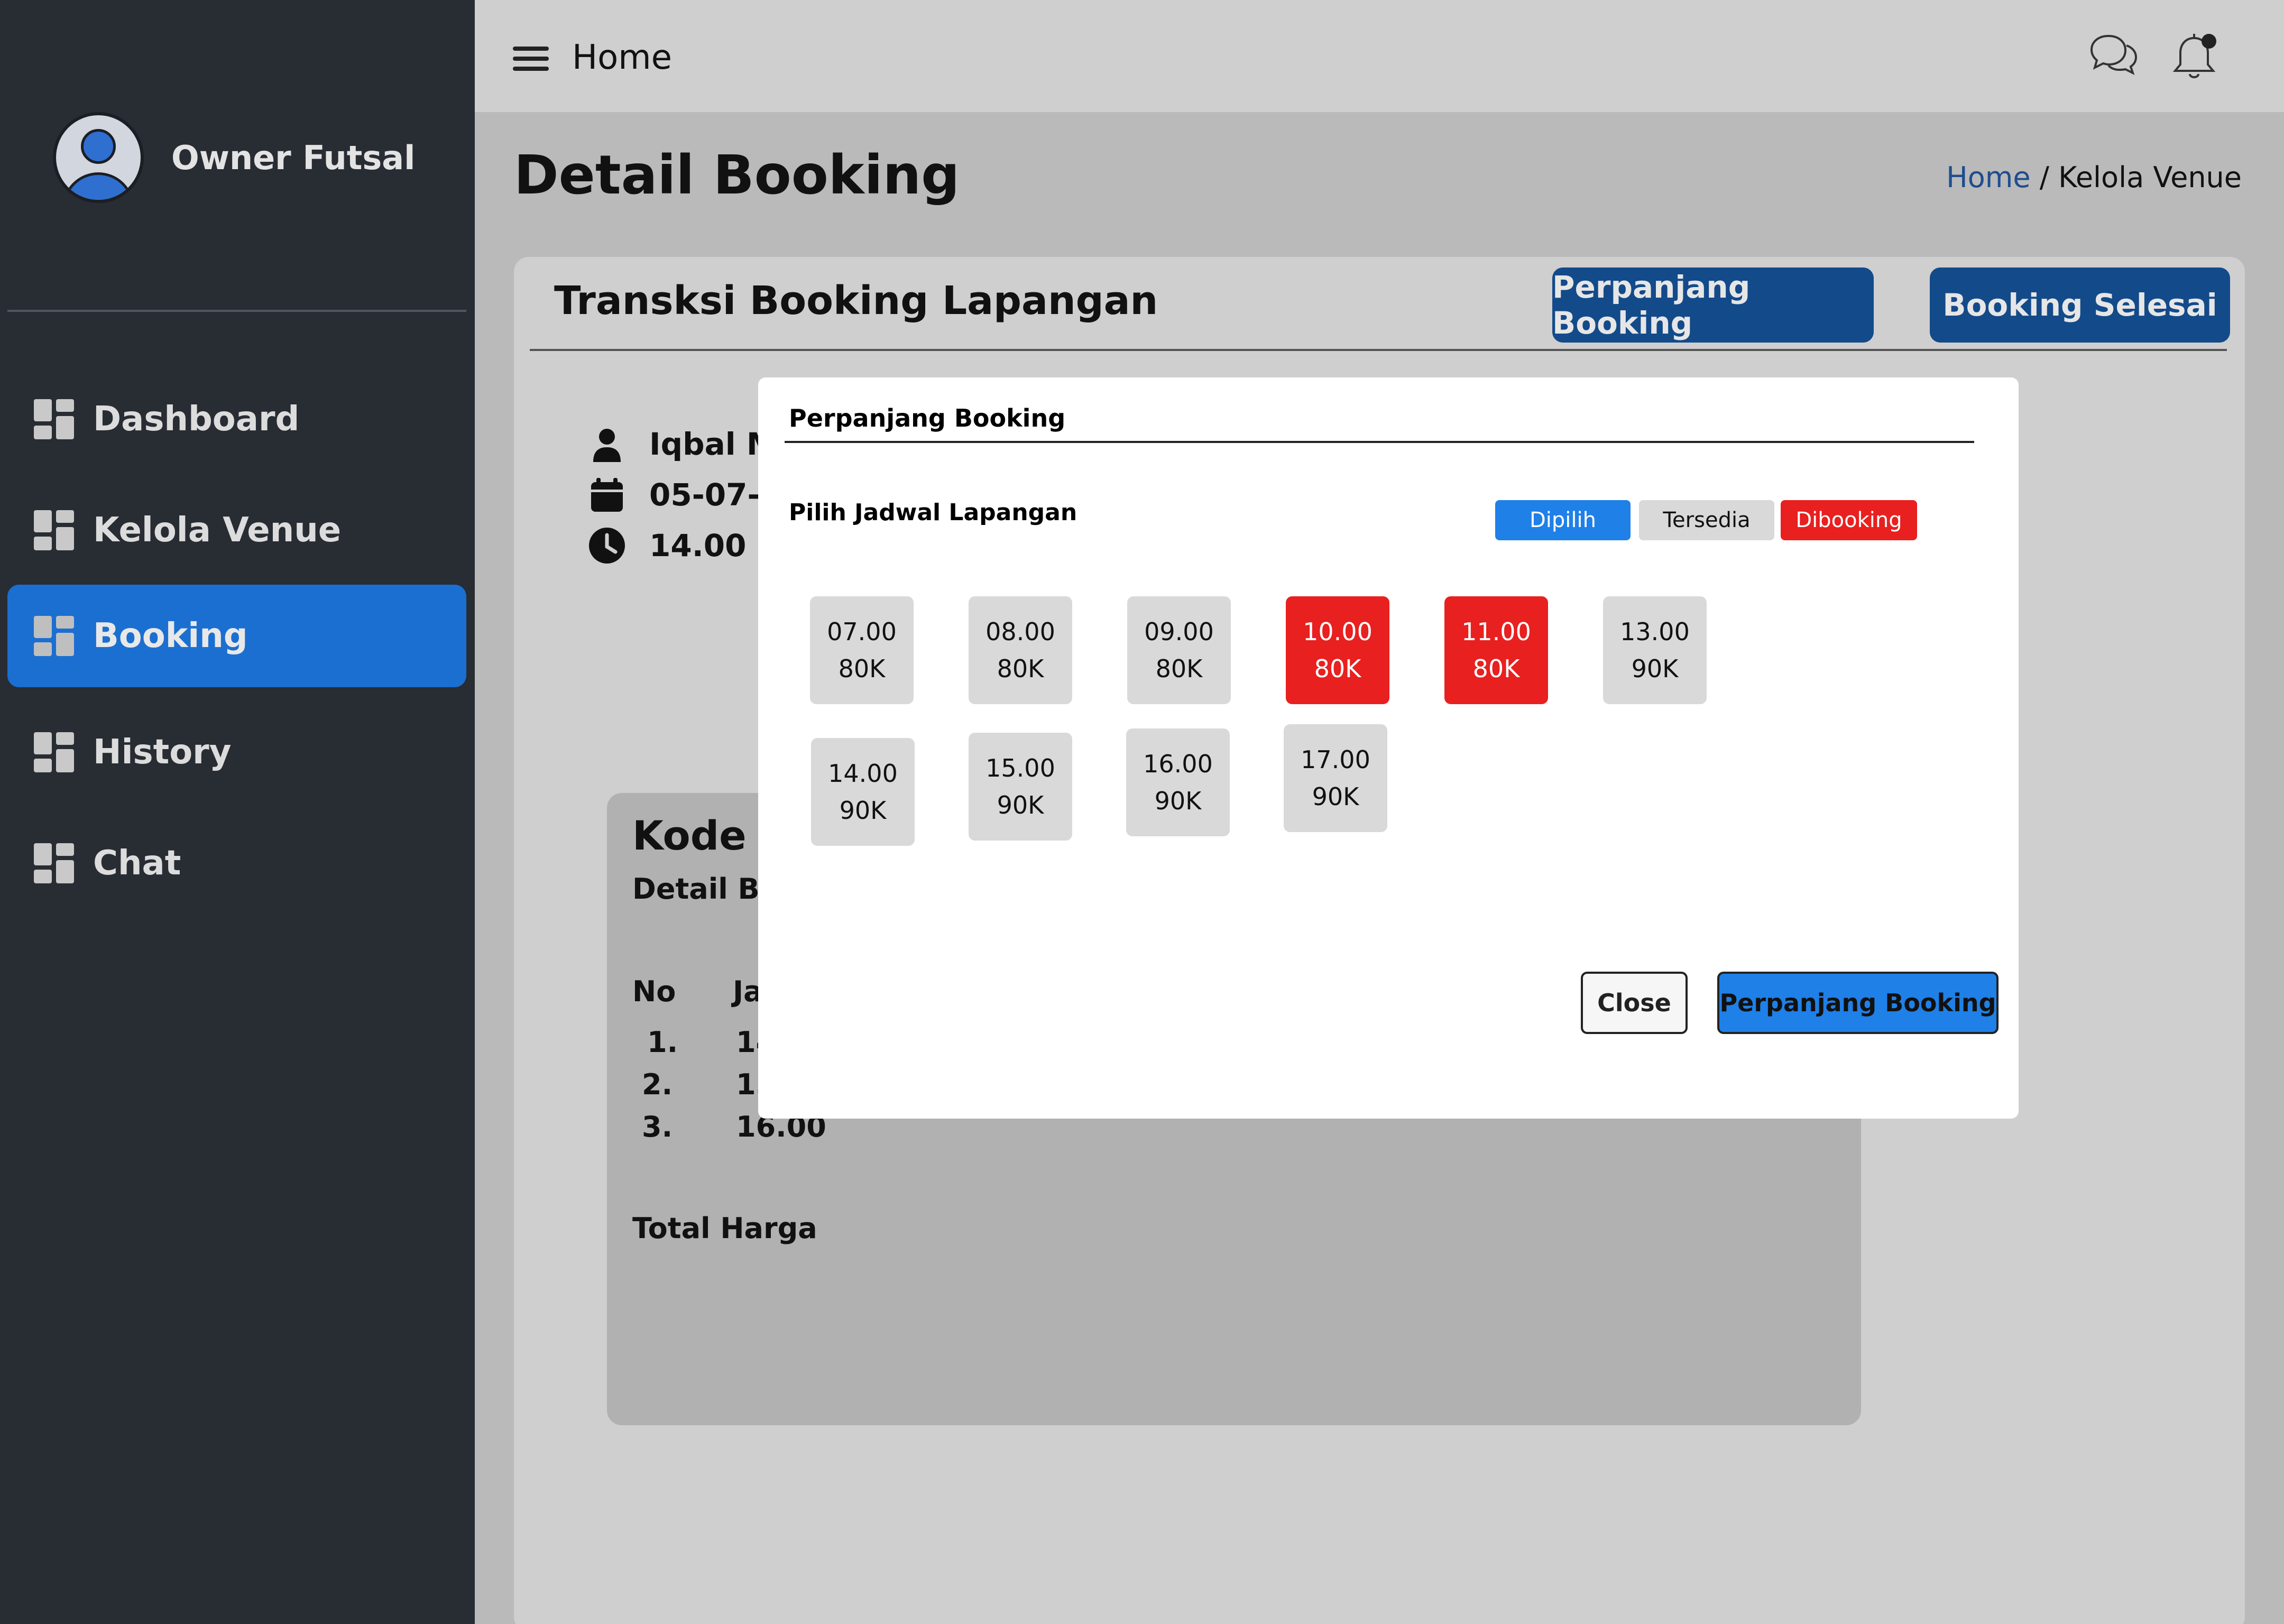 This screenshot has height=1624, width=2284. What do you see at coordinates (654, 991) in the screenshot?
I see `table-header-no: No` at bounding box center [654, 991].